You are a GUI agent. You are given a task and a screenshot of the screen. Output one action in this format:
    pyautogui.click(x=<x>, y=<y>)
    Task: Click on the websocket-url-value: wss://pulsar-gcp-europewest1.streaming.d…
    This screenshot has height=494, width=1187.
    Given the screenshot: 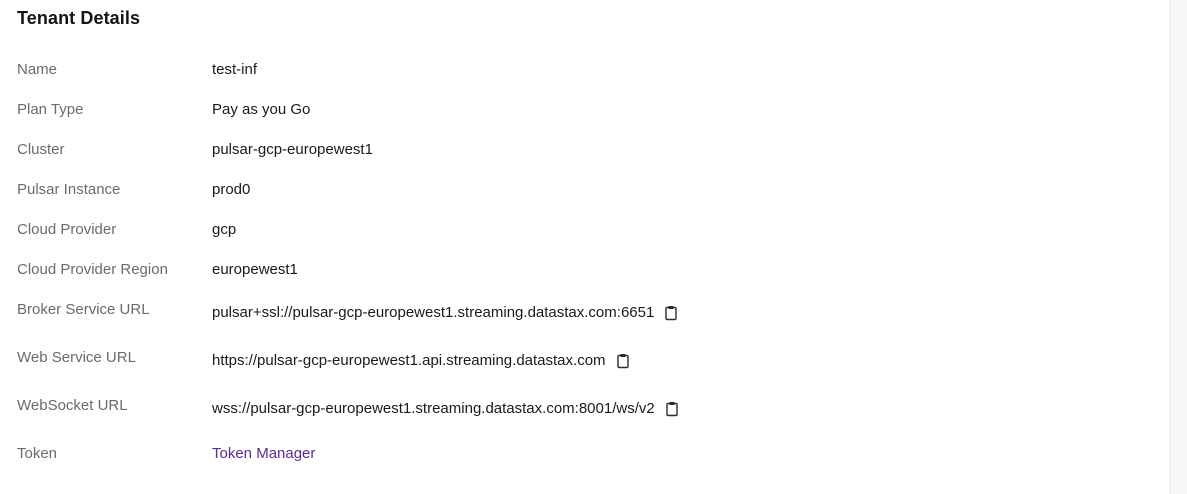 What is the action you would take?
    pyautogui.click(x=433, y=408)
    